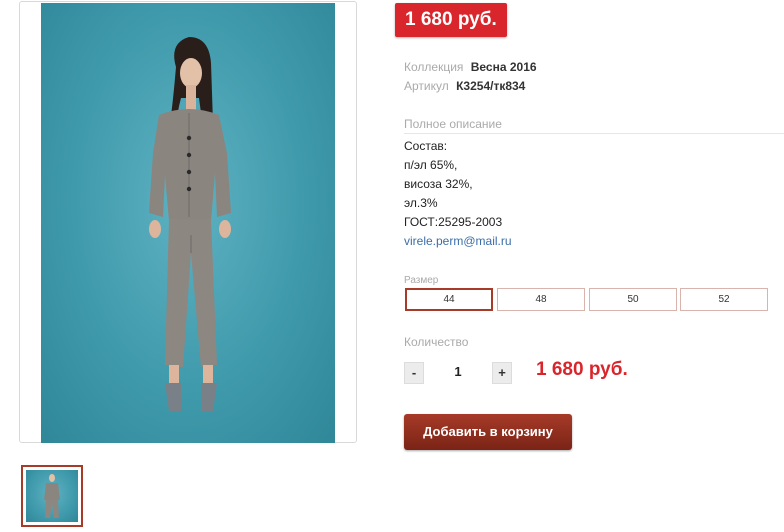 Image resolution: width=784 pixels, height=532 pixels. Describe the element at coordinates (541, 299) in the screenshot. I see `size-option-48: 48` at that location.